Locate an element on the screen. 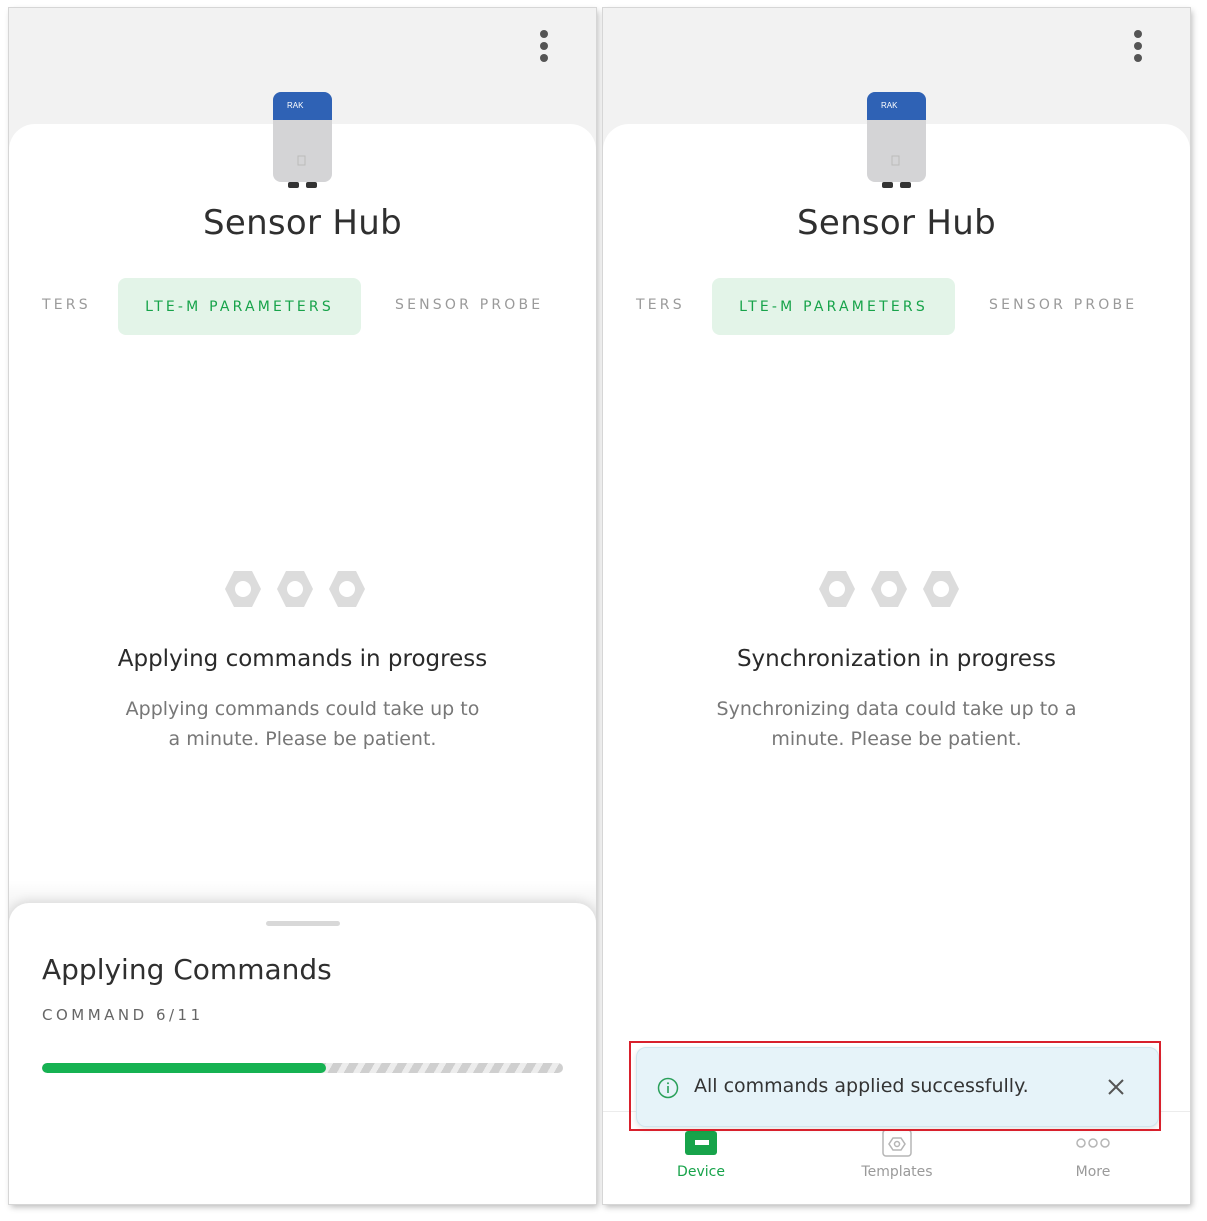 The height and width of the screenshot is (1221, 1207). nav-more-label: More is located at coordinates (1093, 1172).